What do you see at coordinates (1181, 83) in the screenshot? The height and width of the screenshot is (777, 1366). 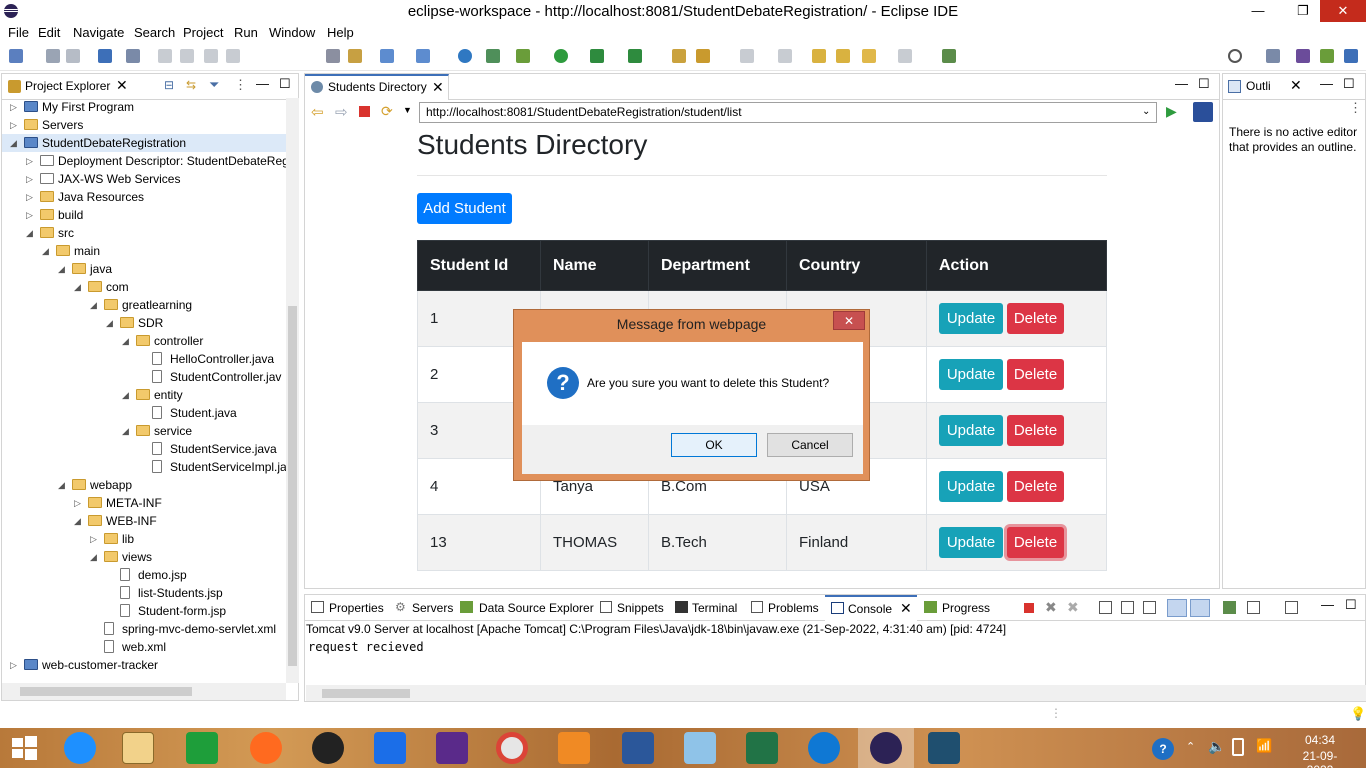 I see `minimize-editor-icon: —` at bounding box center [1181, 83].